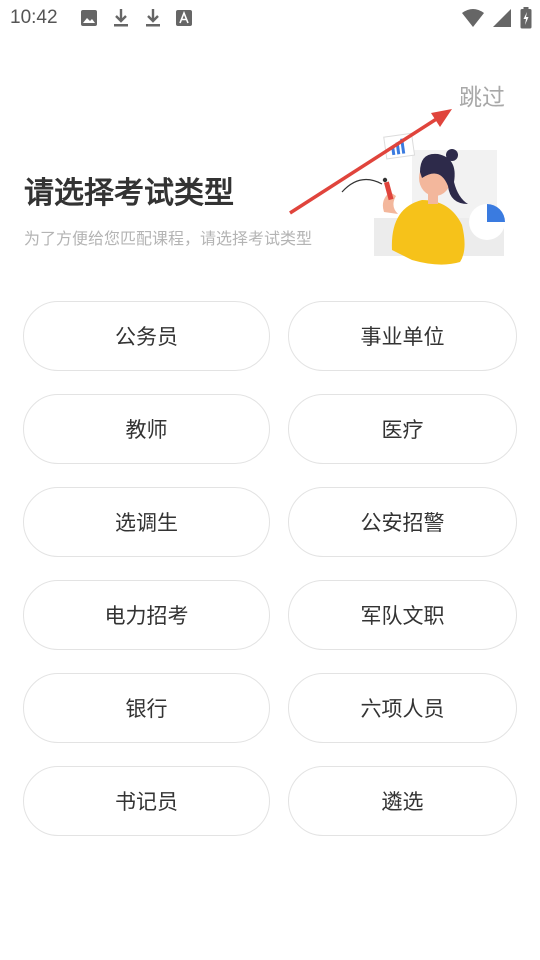  What do you see at coordinates (146, 522) in the screenshot?
I see `exam-type-option: 选调生` at bounding box center [146, 522].